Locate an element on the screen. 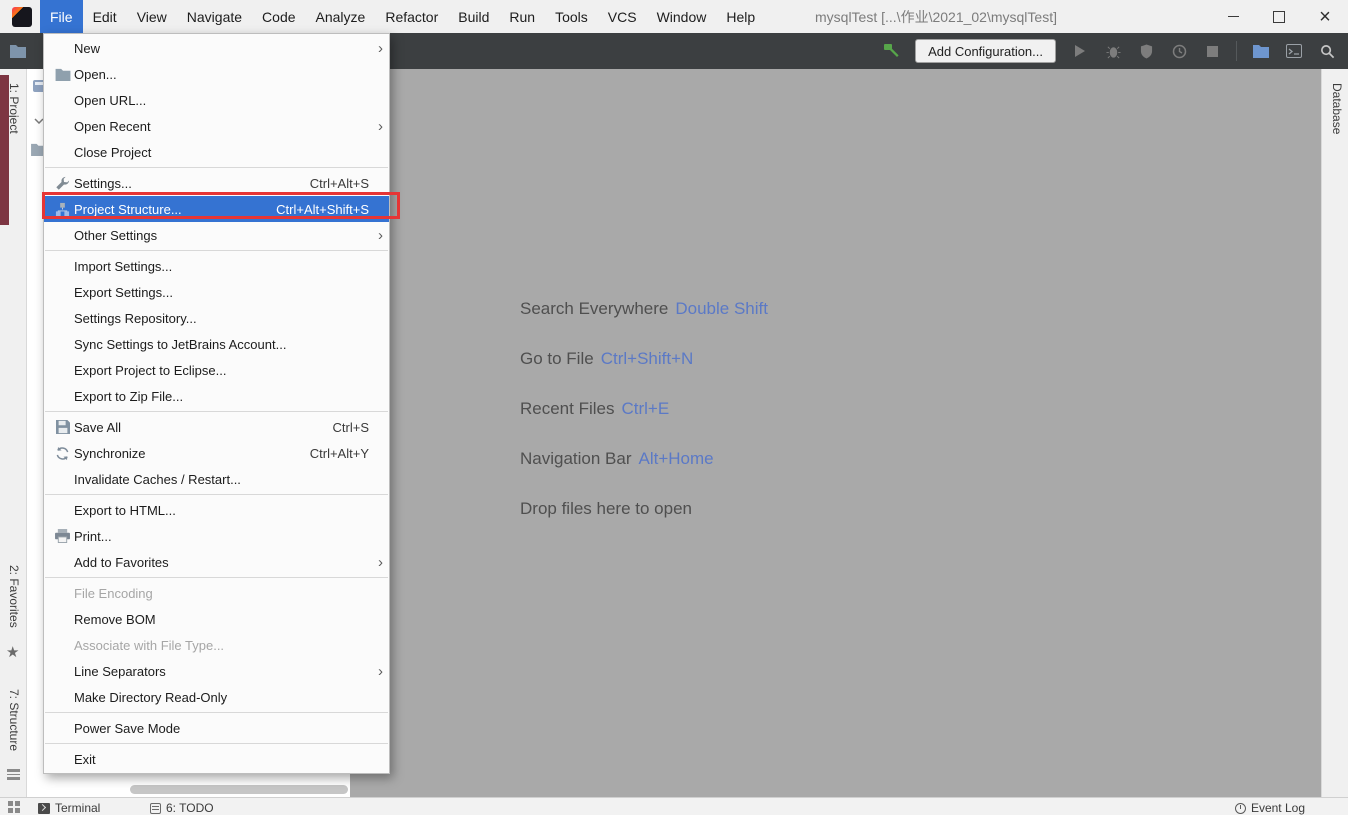  menu-item-save-all: Save All Ctrl+S is located at coordinates (216, 427).